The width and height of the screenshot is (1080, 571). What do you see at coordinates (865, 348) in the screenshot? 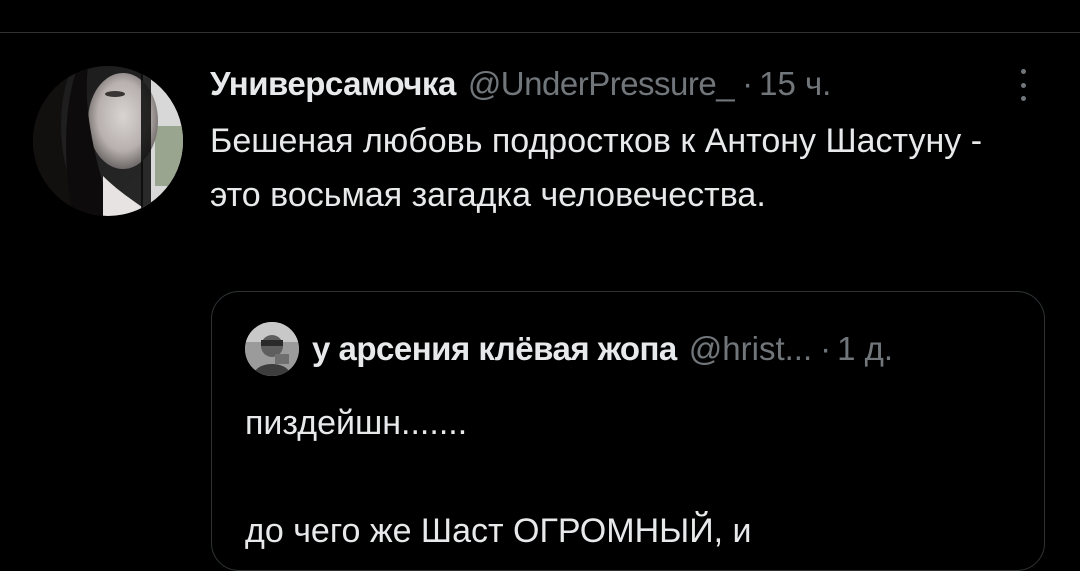
I see `quoted-tweet-timestamp: 1 д.` at bounding box center [865, 348].